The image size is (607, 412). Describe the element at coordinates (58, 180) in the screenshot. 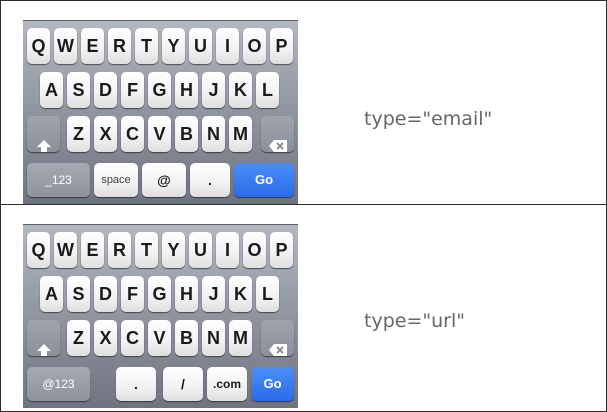

I see `numbers-key: _123` at that location.